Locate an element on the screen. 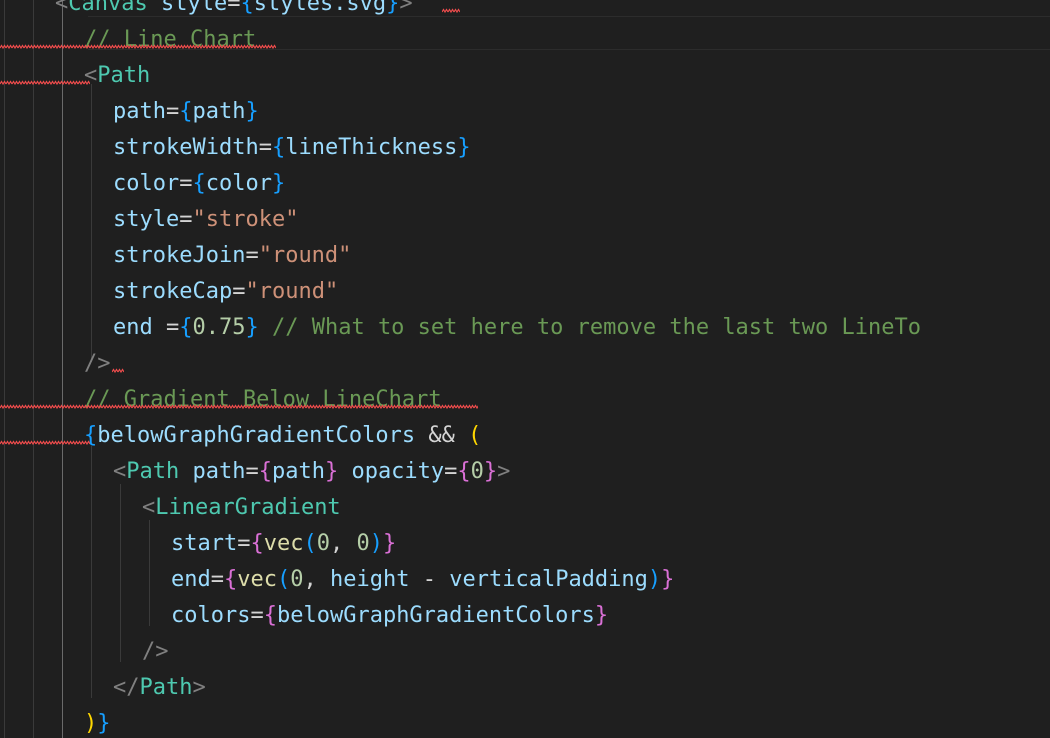 The image size is (1050, 738). code-line: strokeCap="round" is located at coordinates (225, 292).